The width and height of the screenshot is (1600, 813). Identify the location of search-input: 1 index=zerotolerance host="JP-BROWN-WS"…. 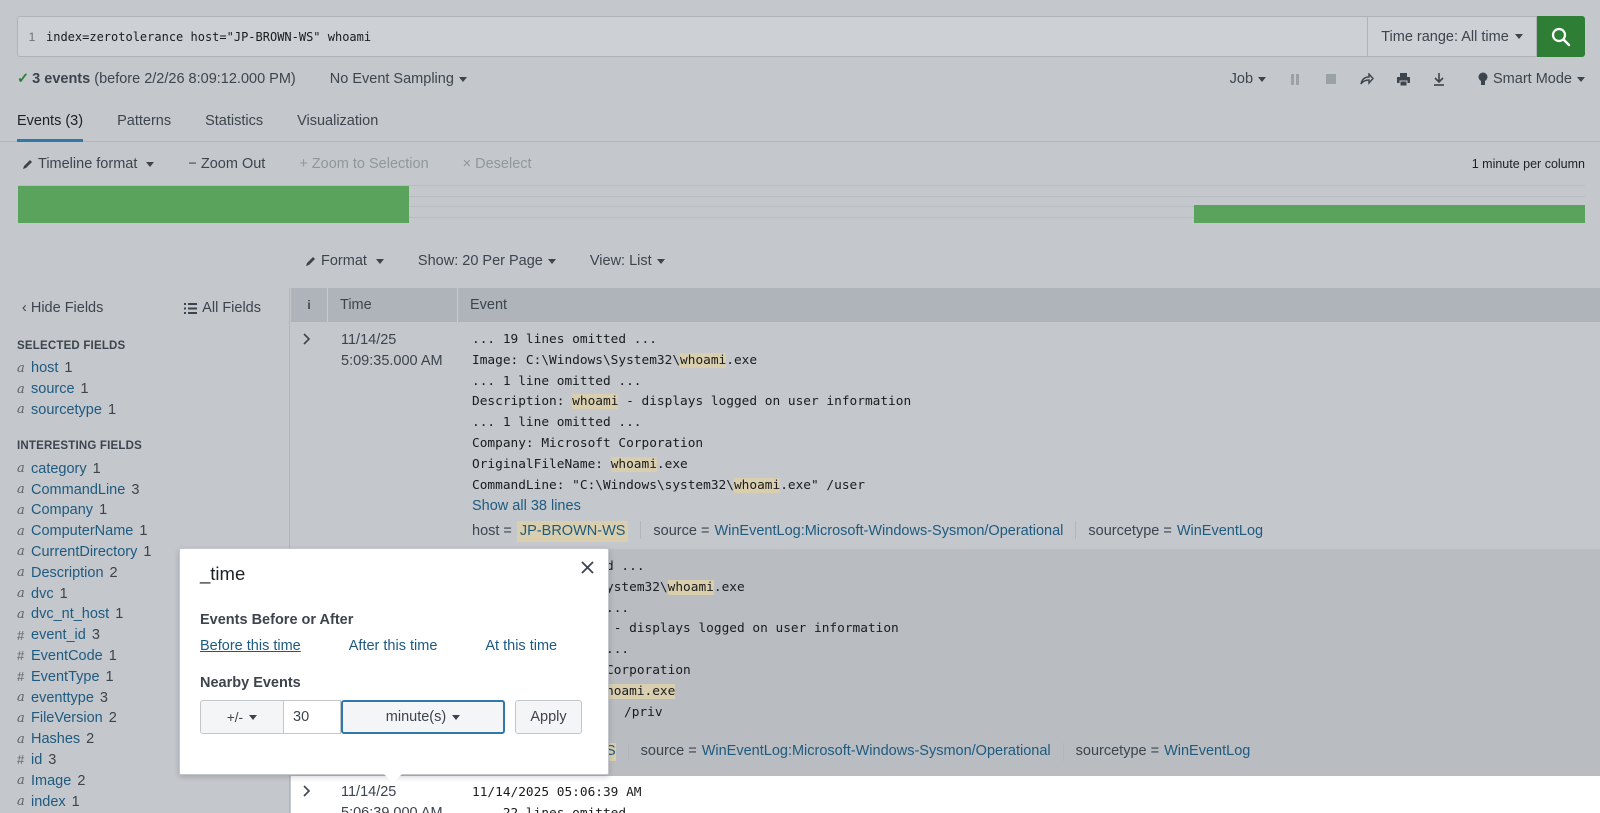
(692, 36).